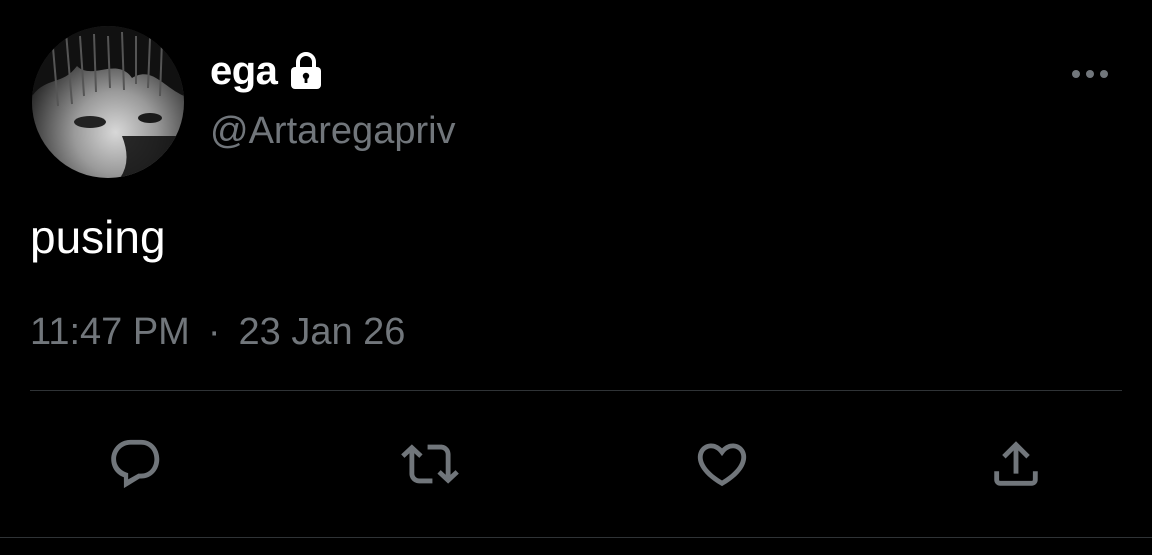 The width and height of the screenshot is (1152, 555). What do you see at coordinates (110, 332) in the screenshot?
I see `tweet-time: 11:47 PM` at bounding box center [110, 332].